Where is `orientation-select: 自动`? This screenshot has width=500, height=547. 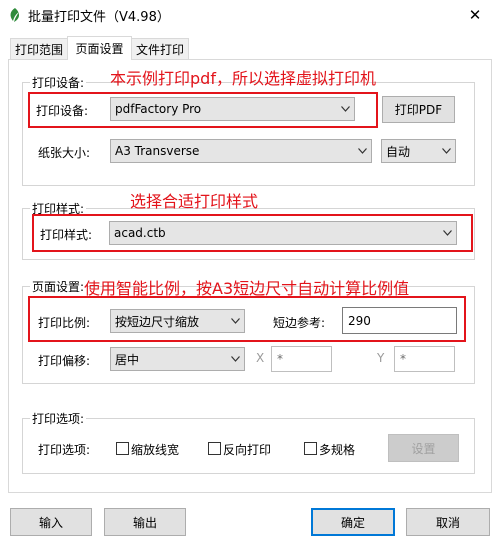 orientation-select: 自动 is located at coordinates (418, 151).